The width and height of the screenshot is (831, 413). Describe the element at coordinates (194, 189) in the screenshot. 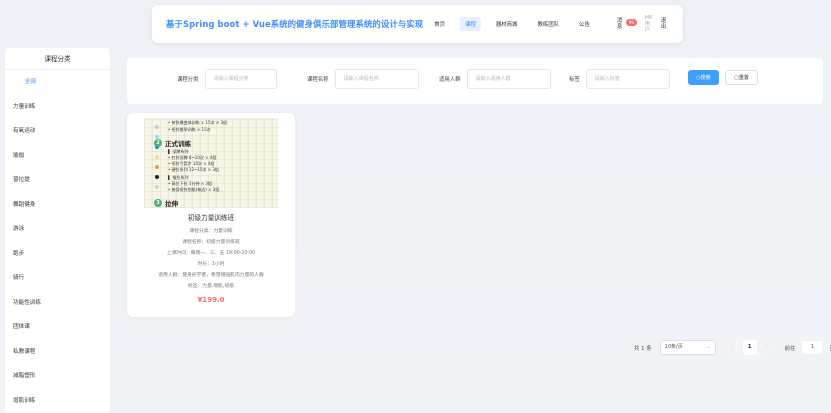

I see `image-text-line: • 俯身哑铃划船(每边) × 3组` at that location.